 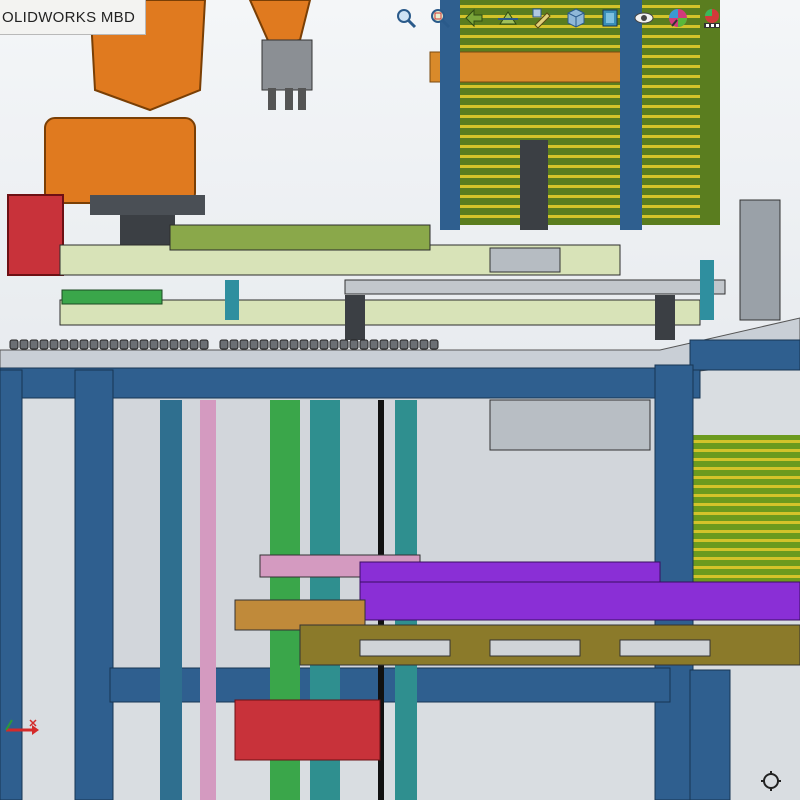 What do you see at coordinates (574, 115) in the screenshot?
I see `tray-stack-upper` at bounding box center [574, 115].